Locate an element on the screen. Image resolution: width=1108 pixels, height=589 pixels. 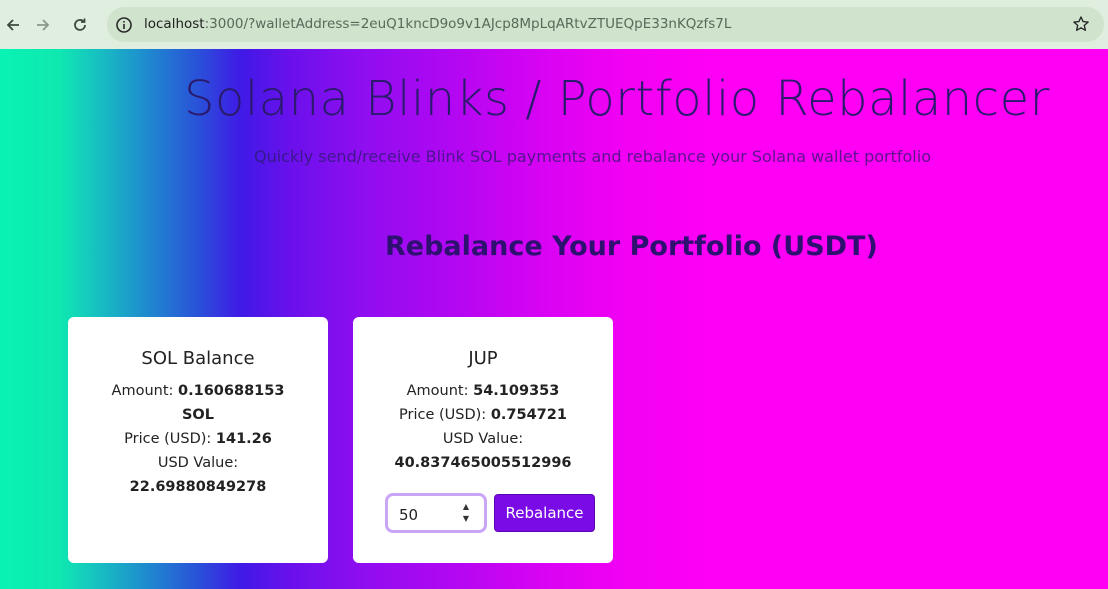
reload-icon is located at coordinates (80, 25).